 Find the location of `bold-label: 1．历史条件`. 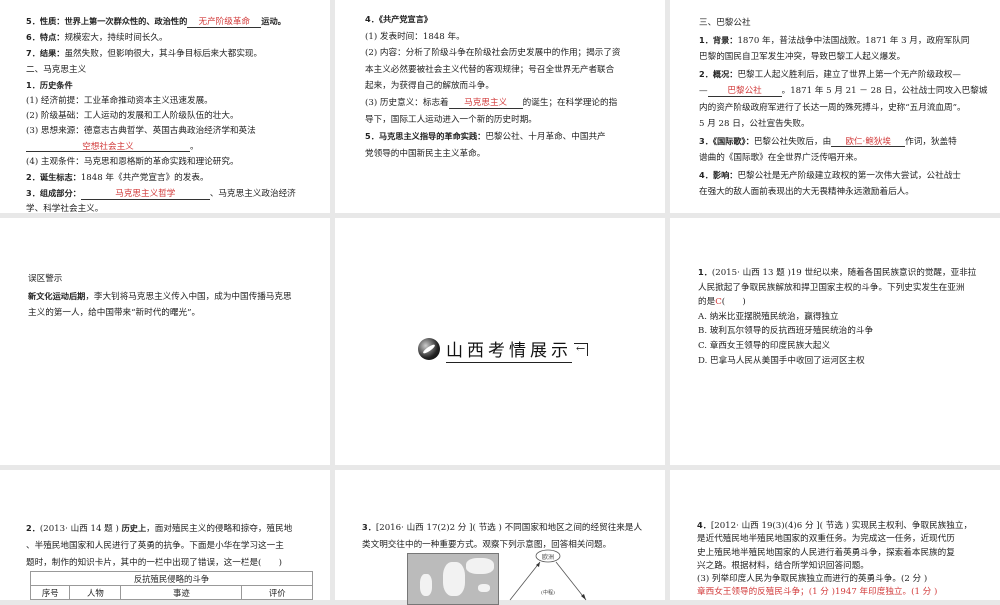

bold-label: 1．历史条件 is located at coordinates (49, 84).